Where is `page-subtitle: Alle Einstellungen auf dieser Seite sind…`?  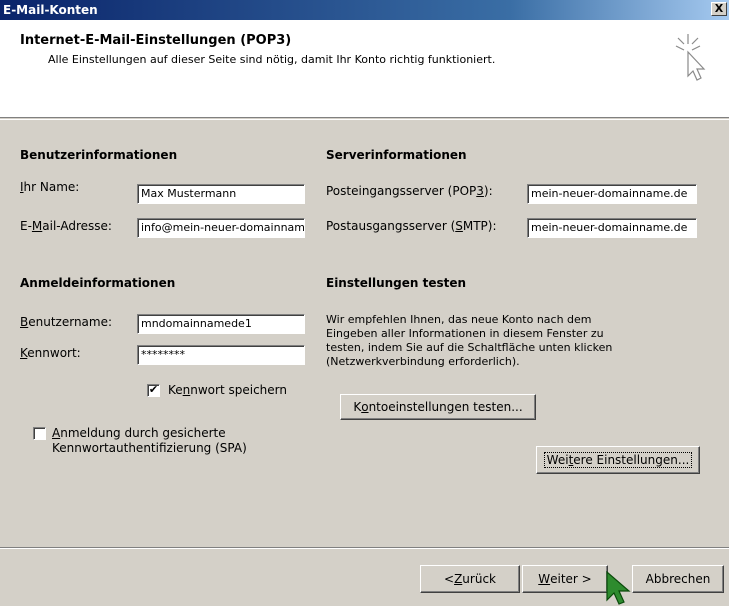 page-subtitle: Alle Einstellungen auf dieser Seite sind… is located at coordinates (272, 59).